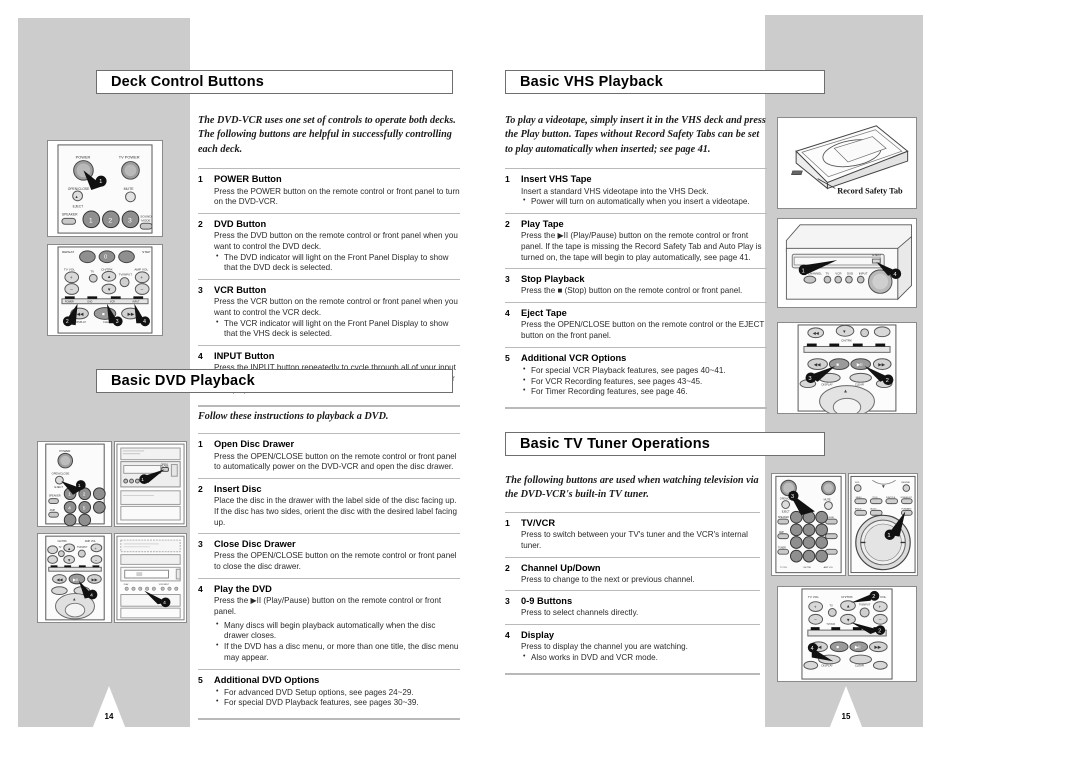  I want to click on svg-text: TV VOL, so click(69, 269).